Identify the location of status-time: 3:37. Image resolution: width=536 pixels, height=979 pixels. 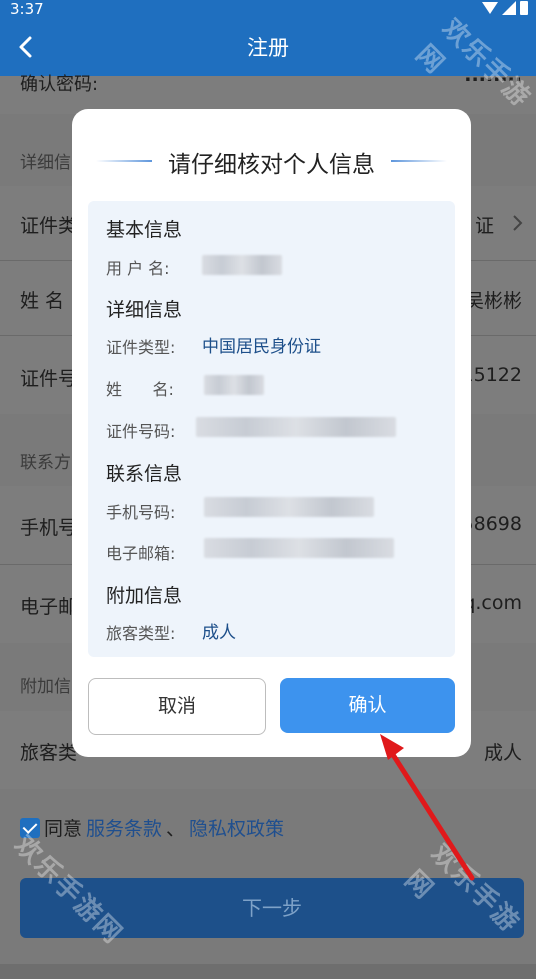
(27, 9).